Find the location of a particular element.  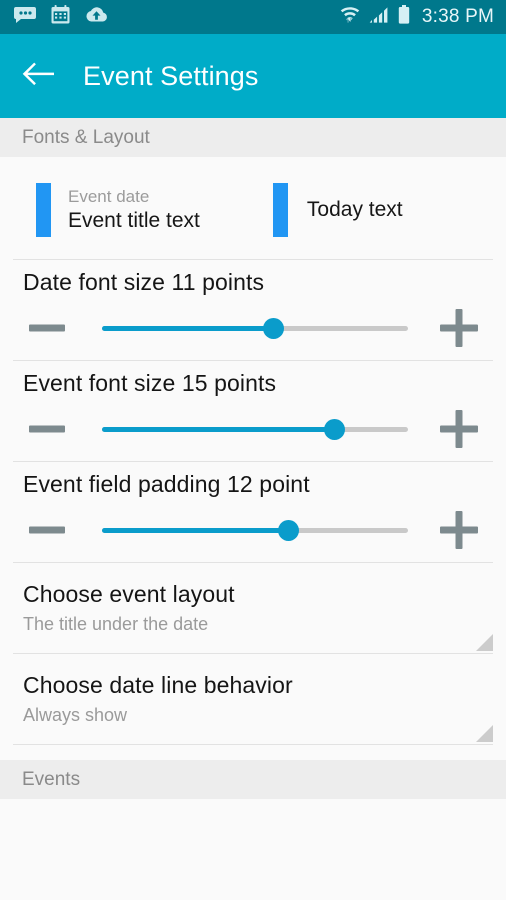

choose-date-line-behavior-summary: Always show is located at coordinates (75, 715).